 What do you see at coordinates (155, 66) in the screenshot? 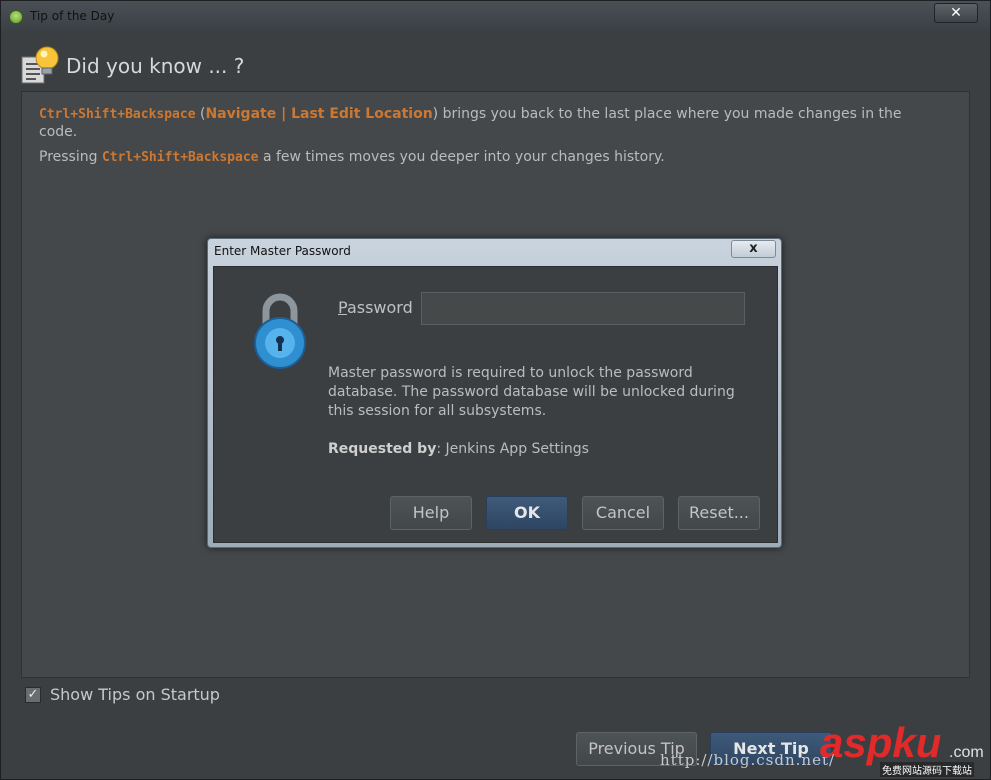
I see `page-title: Did you know ... ?` at bounding box center [155, 66].